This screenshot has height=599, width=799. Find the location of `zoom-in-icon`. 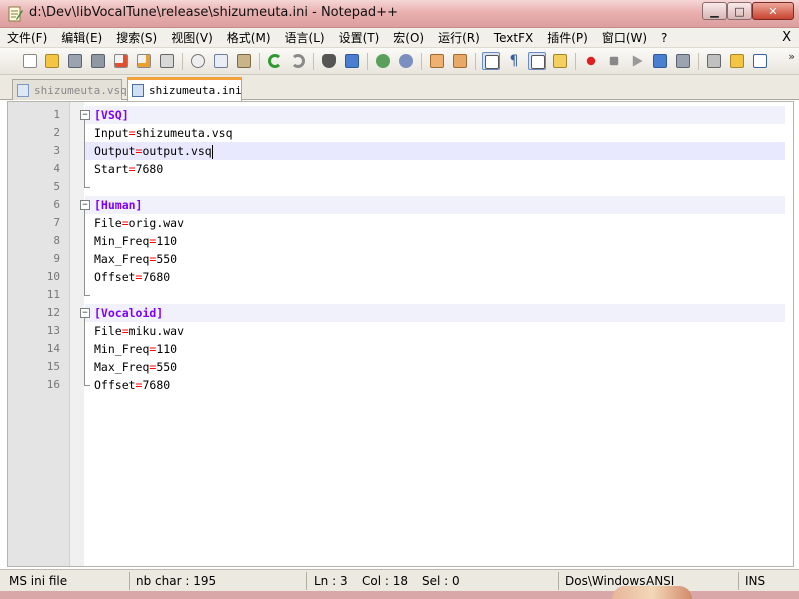

zoom-in-icon is located at coordinates (383, 61).